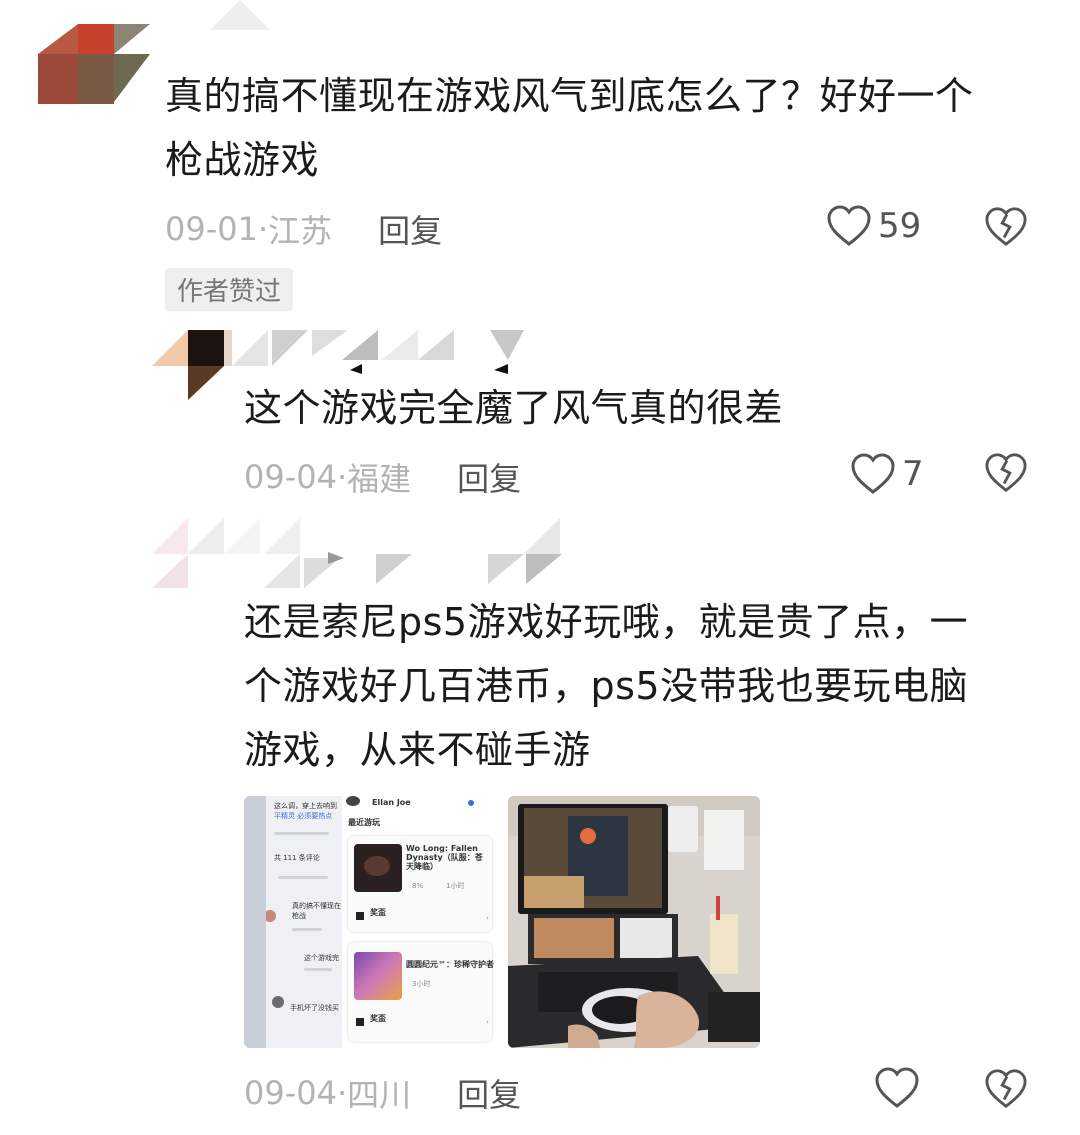  Describe the element at coordinates (569, 128) in the screenshot. I see `comment-text: 真的搞不懂现在游戏风气到底怎么了？好好一个 枪战游戏` at that location.